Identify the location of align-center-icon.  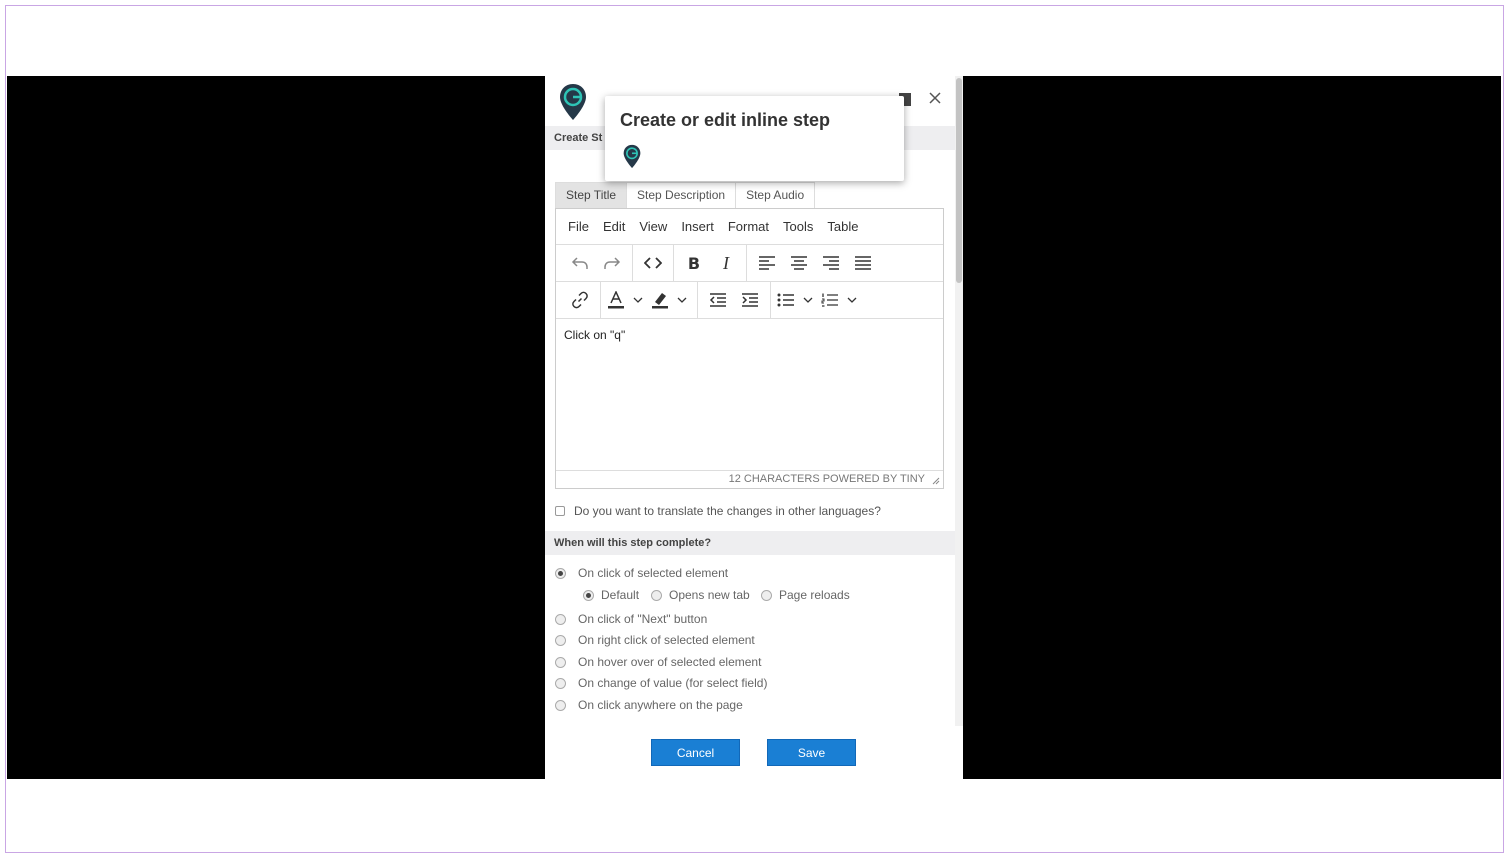
(799, 263).